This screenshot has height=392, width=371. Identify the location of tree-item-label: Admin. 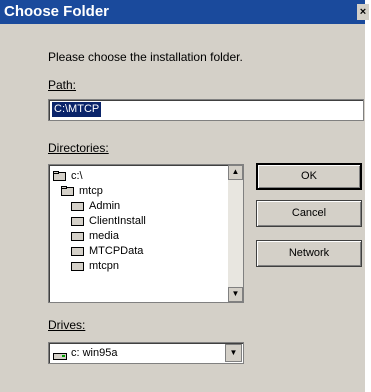
(105, 206).